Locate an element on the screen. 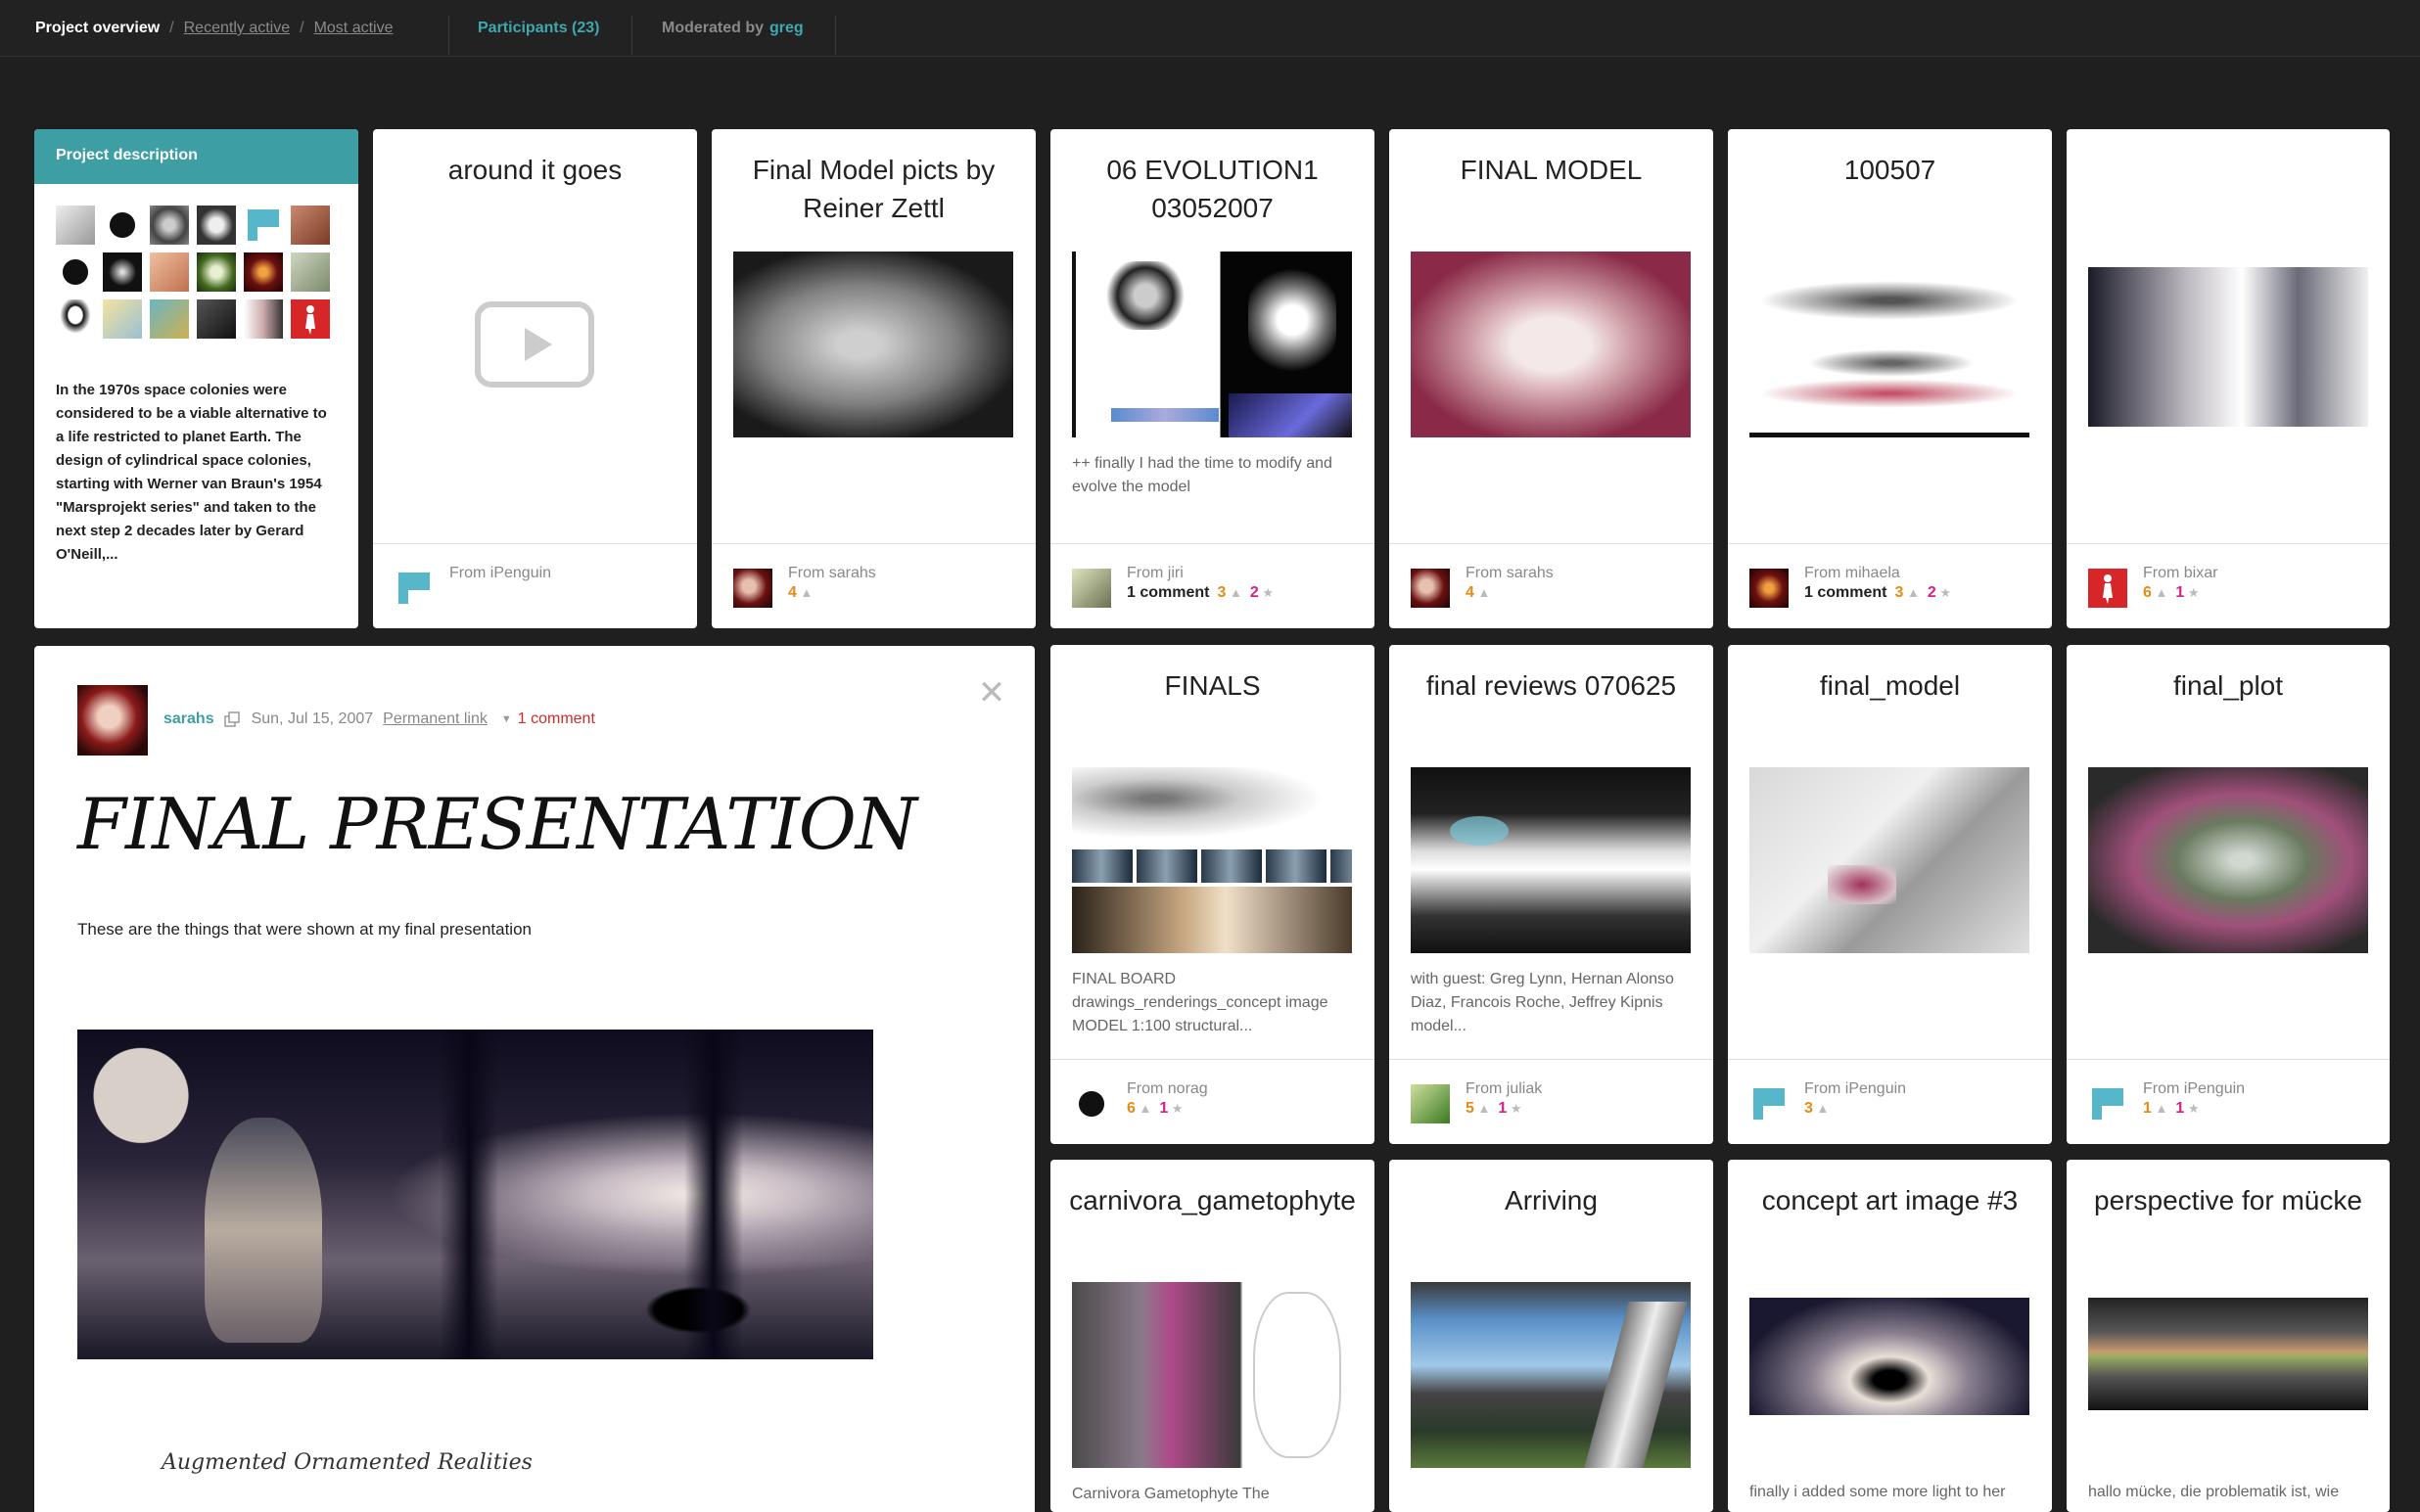 The height and width of the screenshot is (1512, 2420). card-title: Arriving is located at coordinates (1551, 1200).